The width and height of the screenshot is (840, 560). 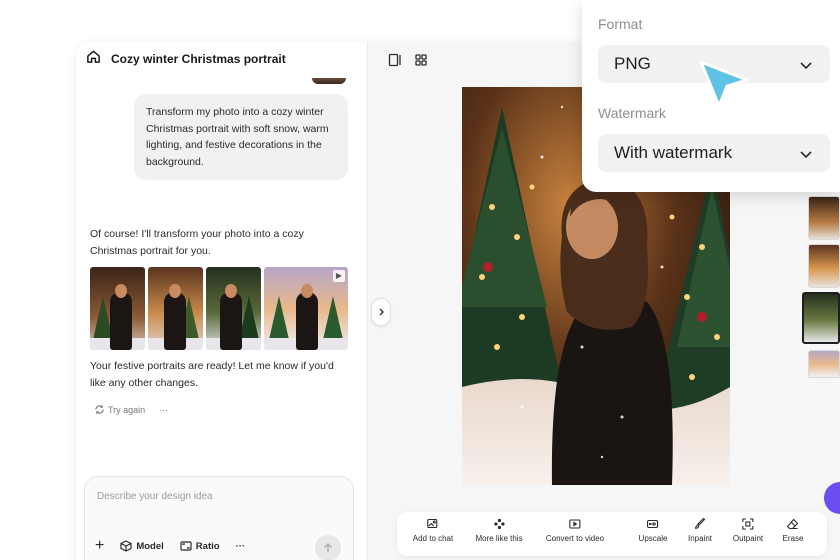 I want to click on play-icon: ▶, so click(x=339, y=276).